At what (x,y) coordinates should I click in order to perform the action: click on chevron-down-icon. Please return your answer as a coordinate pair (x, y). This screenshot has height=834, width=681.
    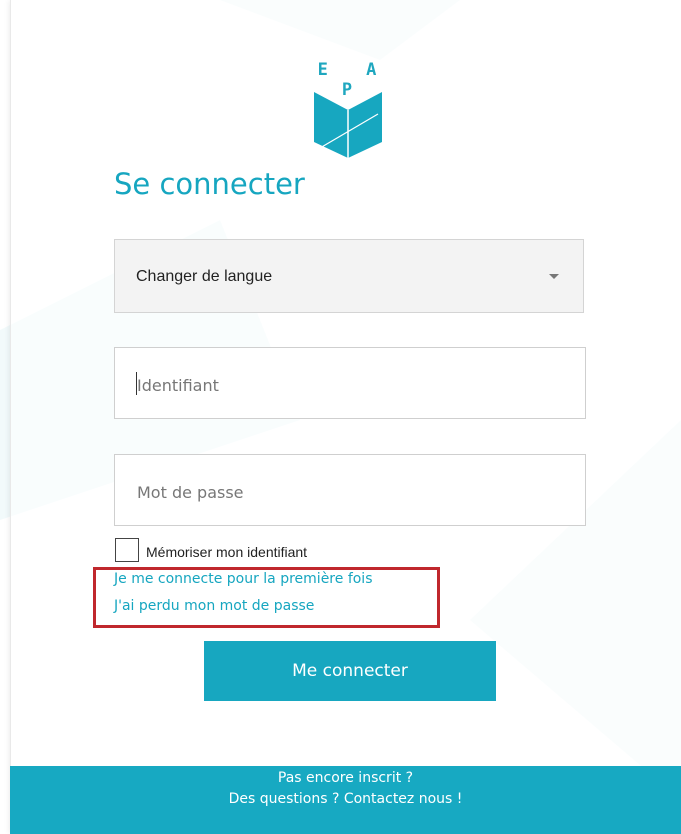
    Looking at the image, I should click on (554, 276).